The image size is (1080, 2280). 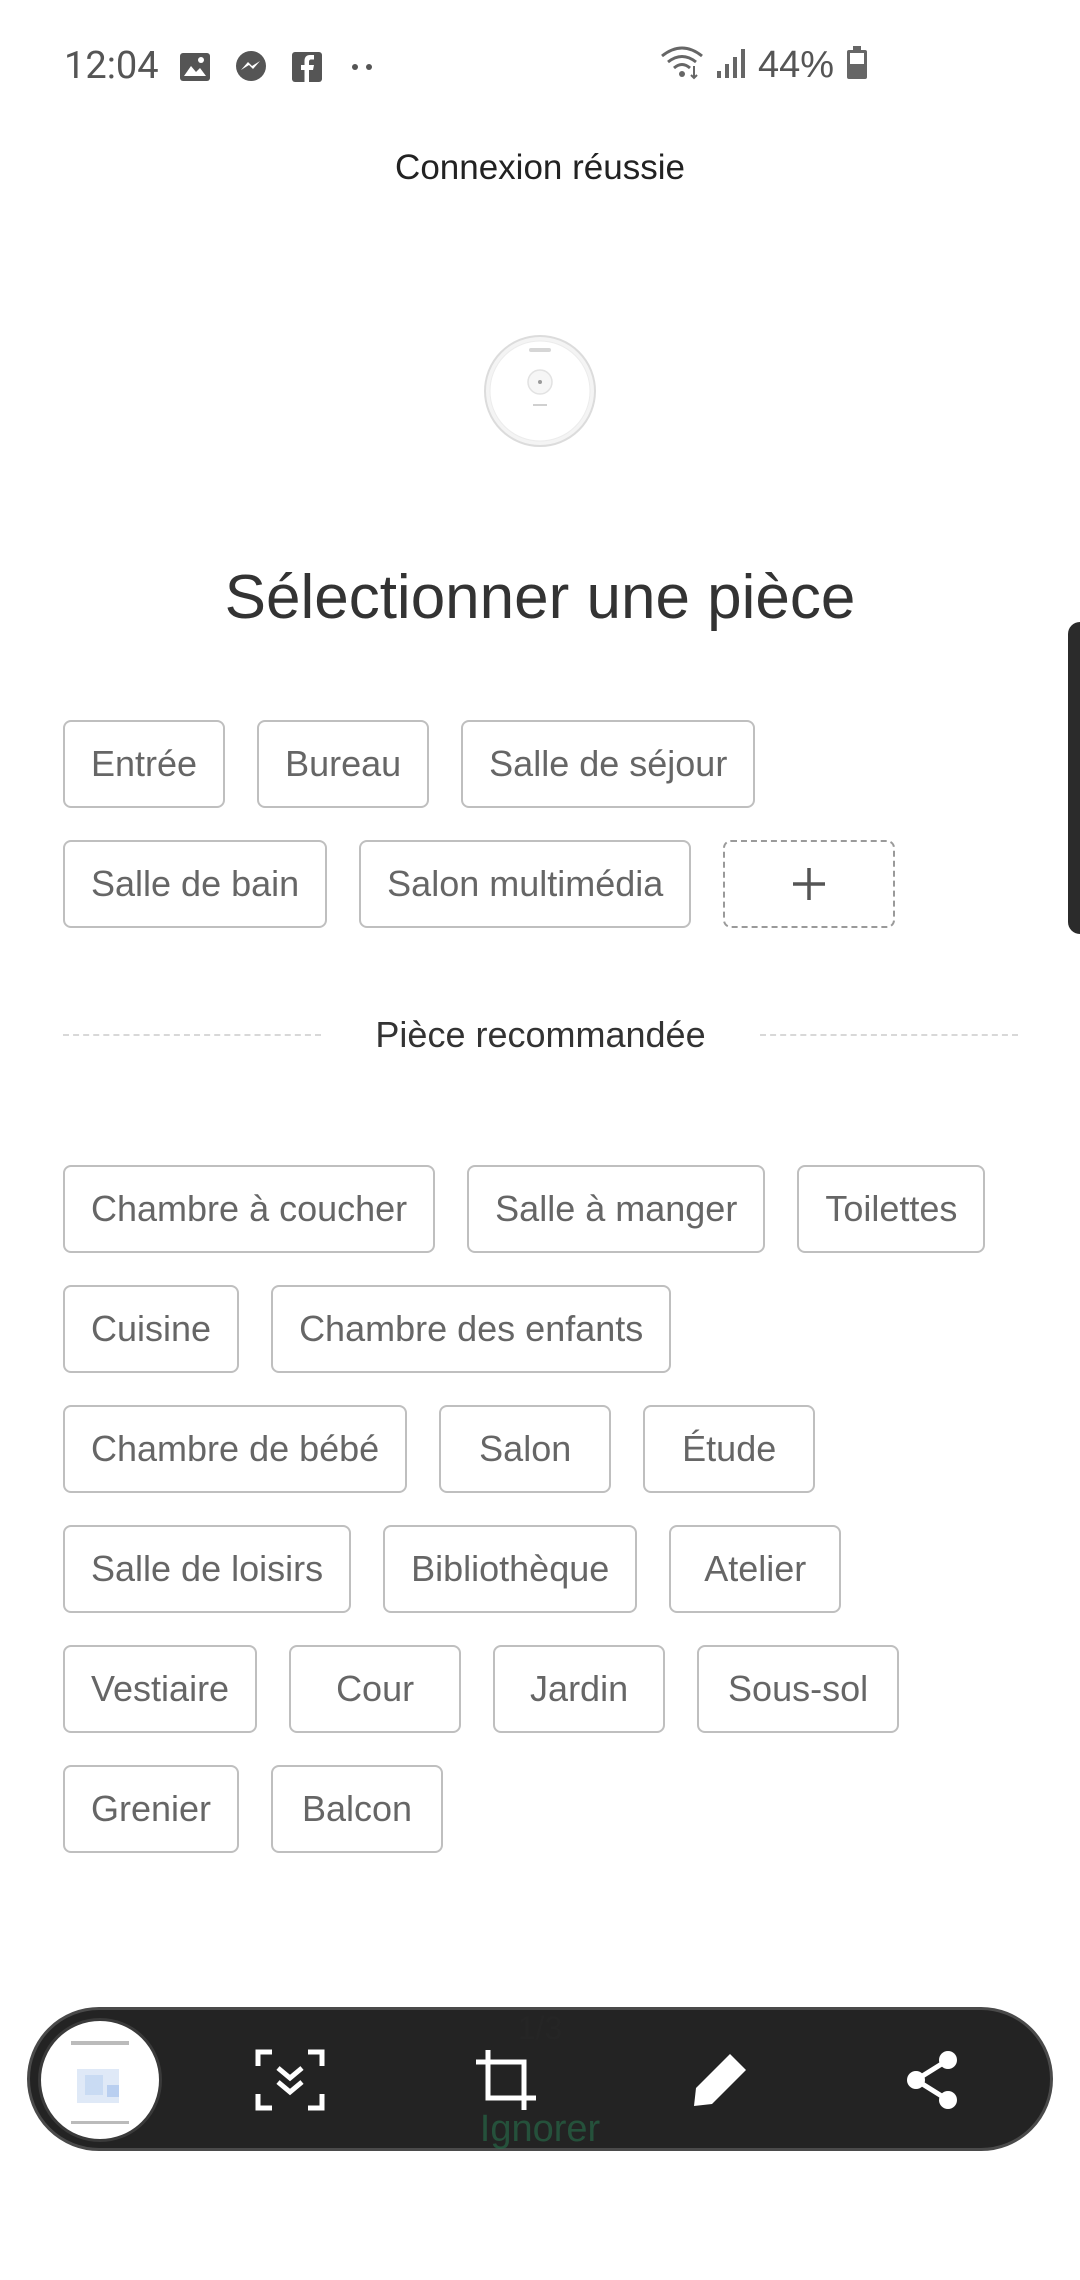 I want to click on recommended-room-chip: Cour, so click(x=375, y=1689).